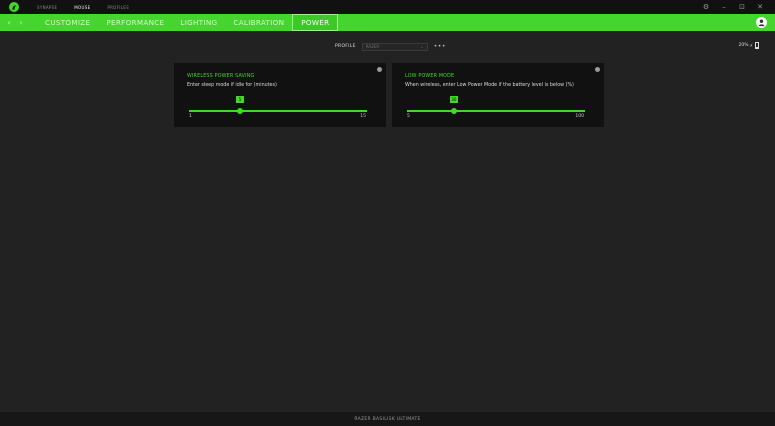 The image size is (775, 426). What do you see at coordinates (372, 46) in the screenshot?
I see `profile-selected-value: RAZER` at bounding box center [372, 46].